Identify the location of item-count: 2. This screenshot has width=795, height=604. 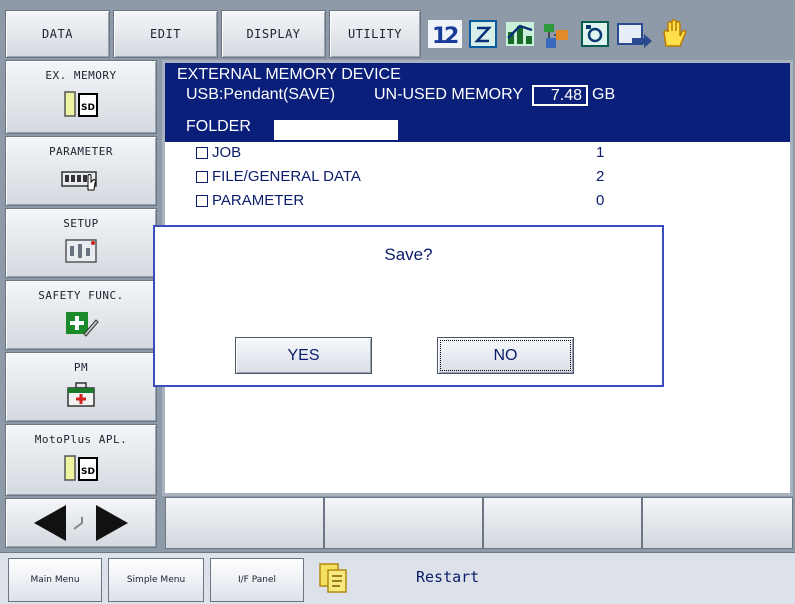
(600, 176).